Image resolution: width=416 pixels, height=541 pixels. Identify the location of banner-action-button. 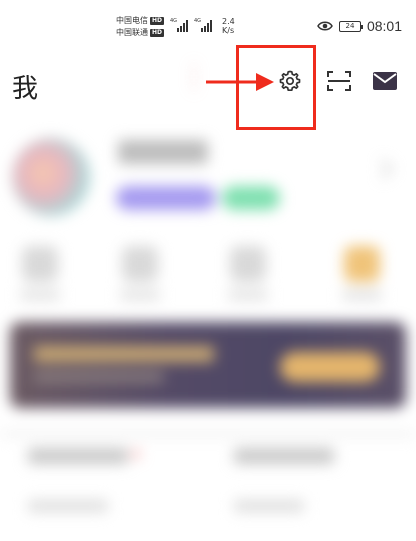
(330, 367).